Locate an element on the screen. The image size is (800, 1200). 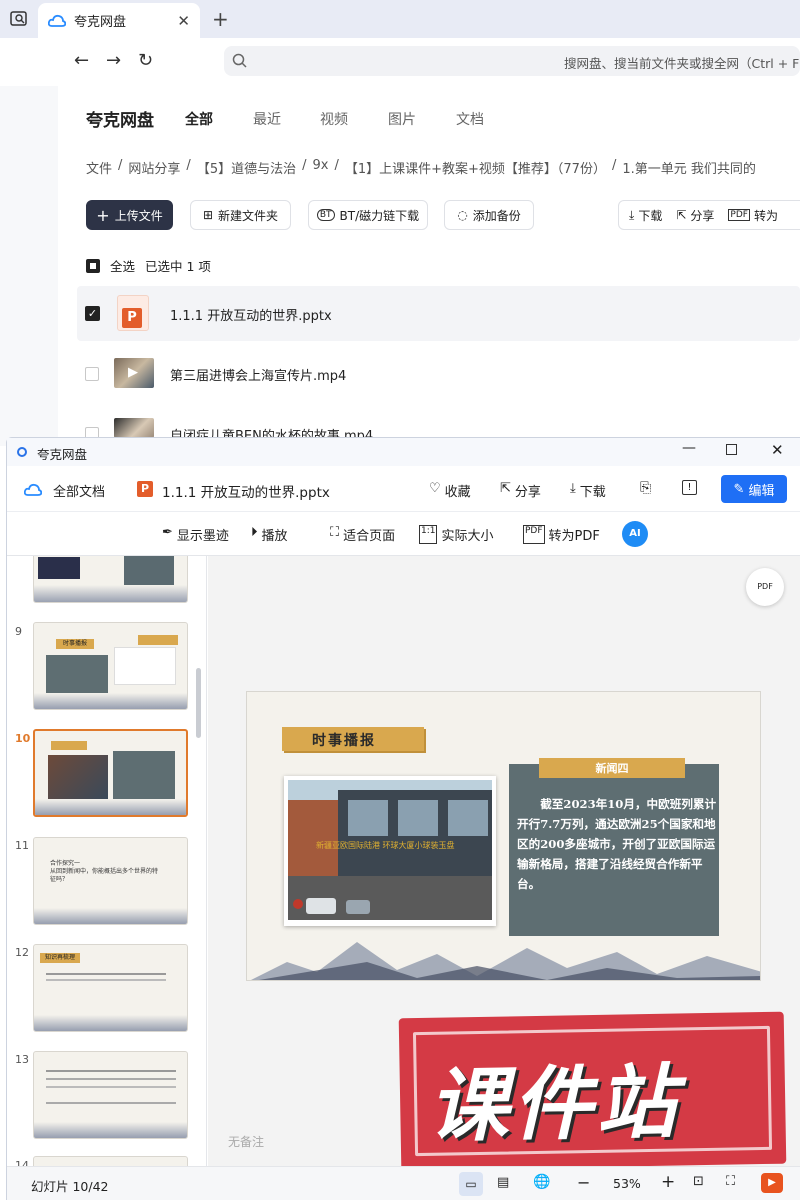
crumb-subject: 【5】道德与法治 is located at coordinates (246, 167).